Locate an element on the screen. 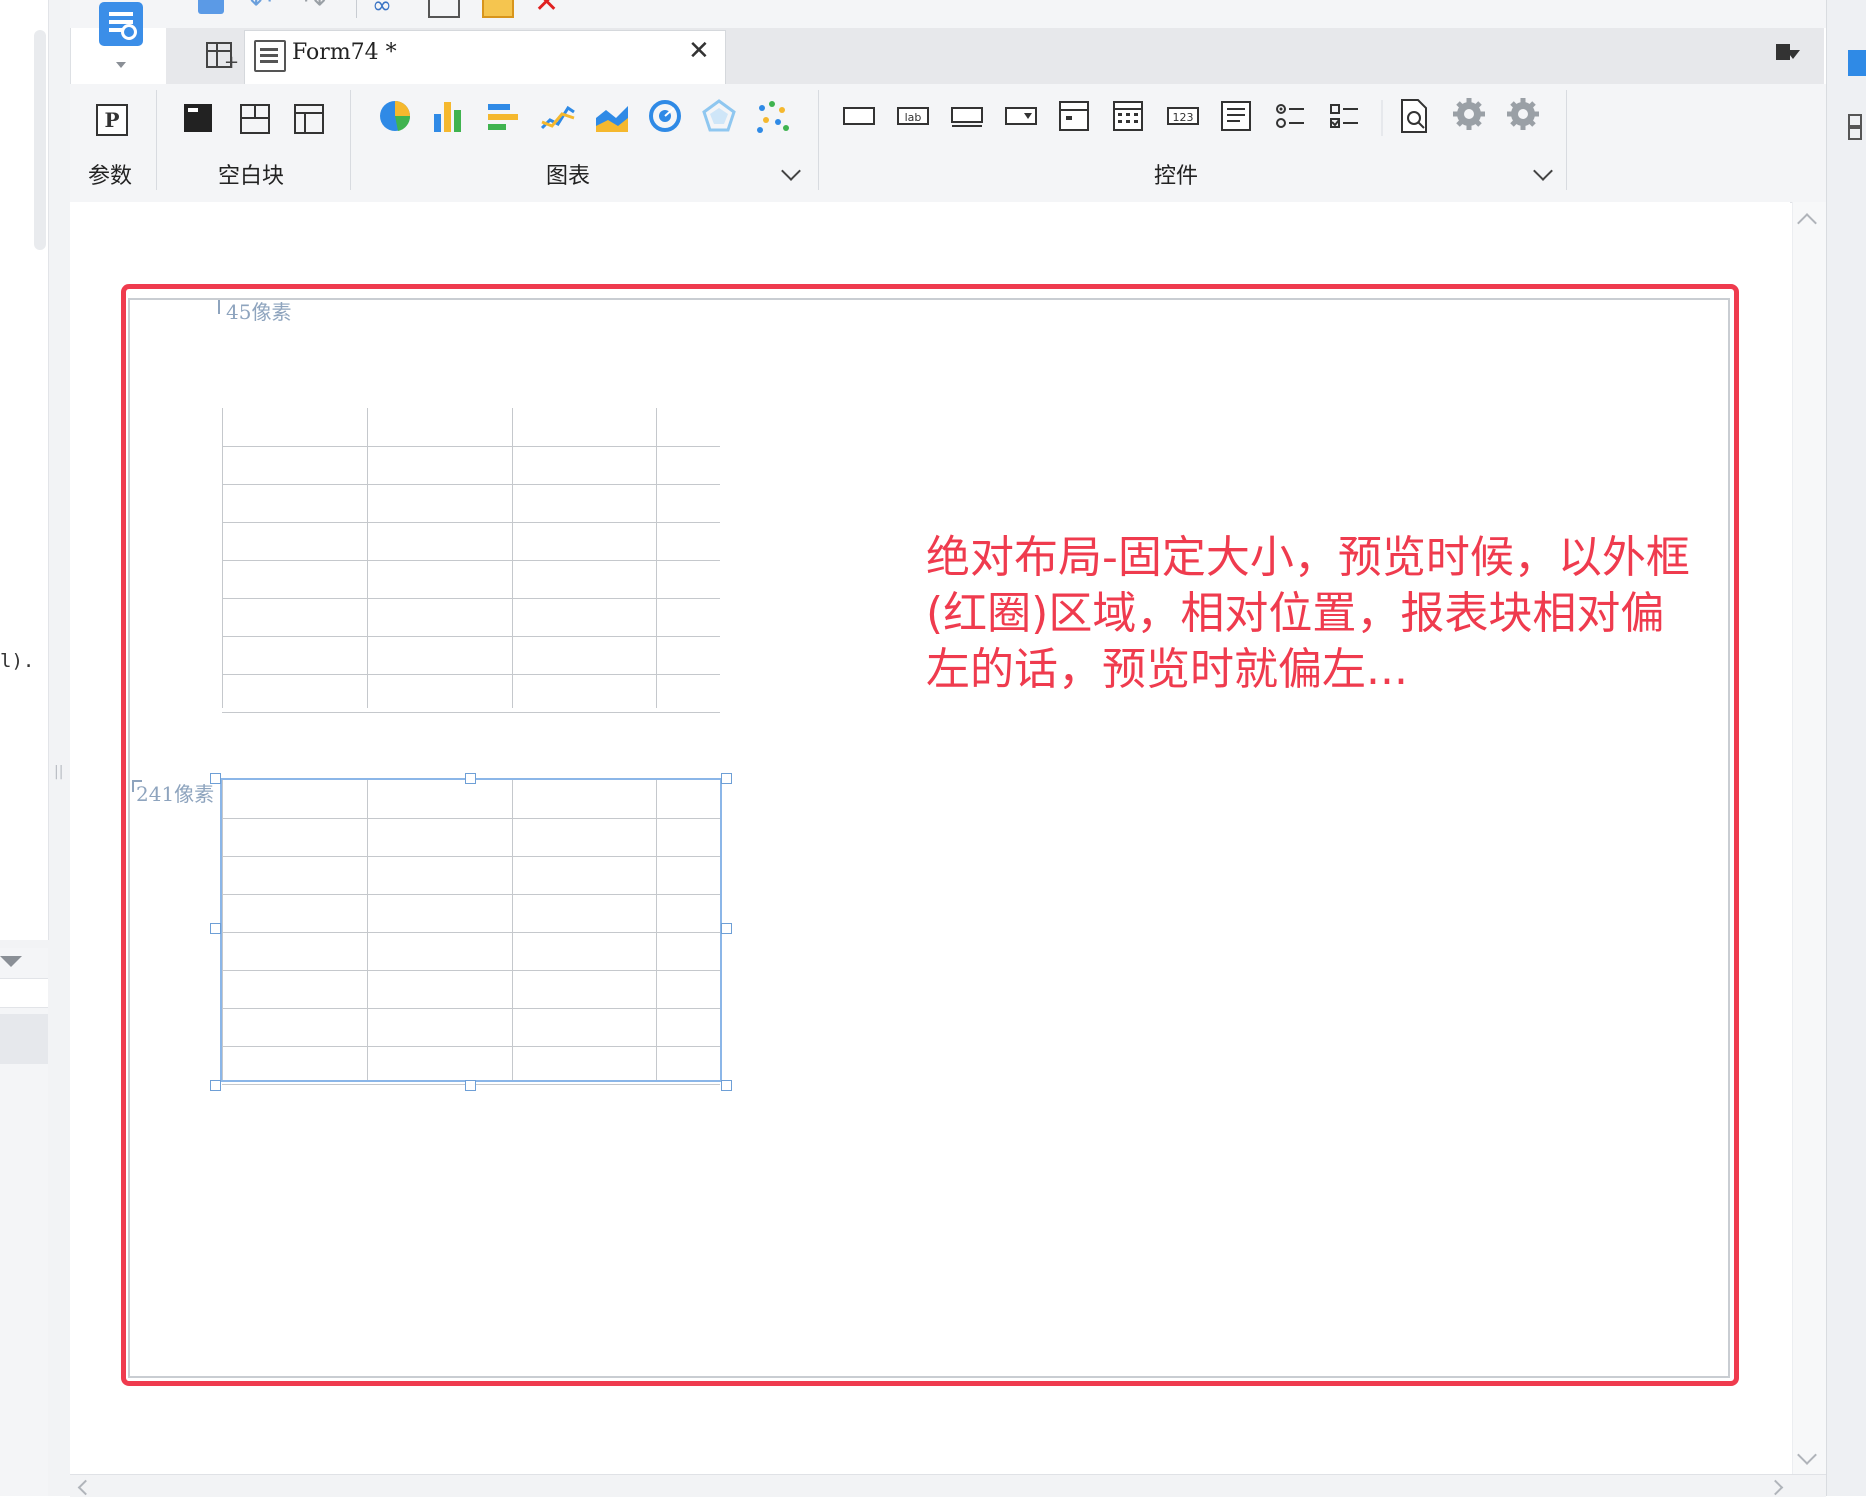 This screenshot has height=1497, width=1866. dropdown-icon is located at coordinates (1021, 116).